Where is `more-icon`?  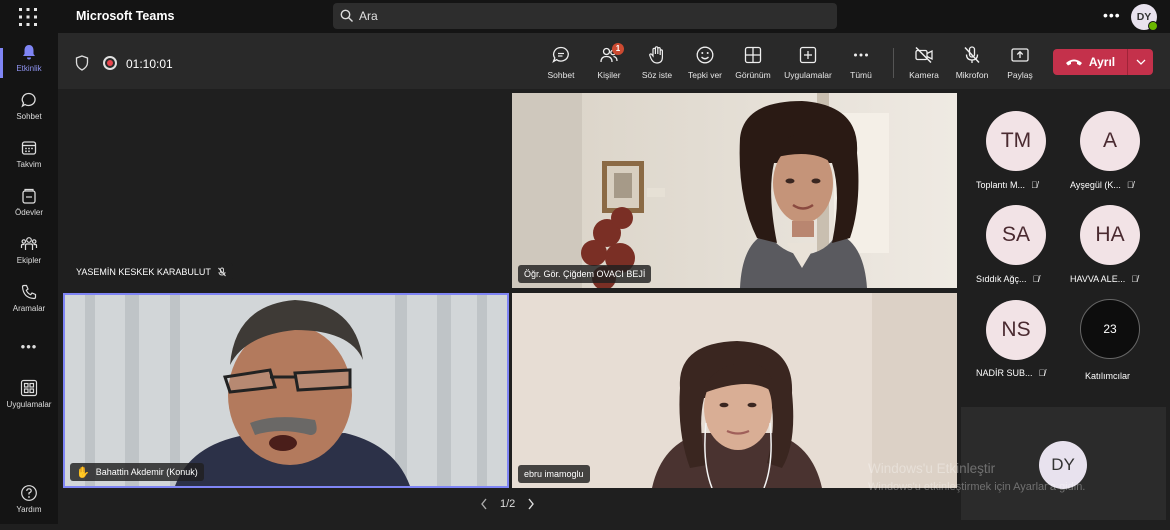
more-icon is located at coordinates (861, 55).